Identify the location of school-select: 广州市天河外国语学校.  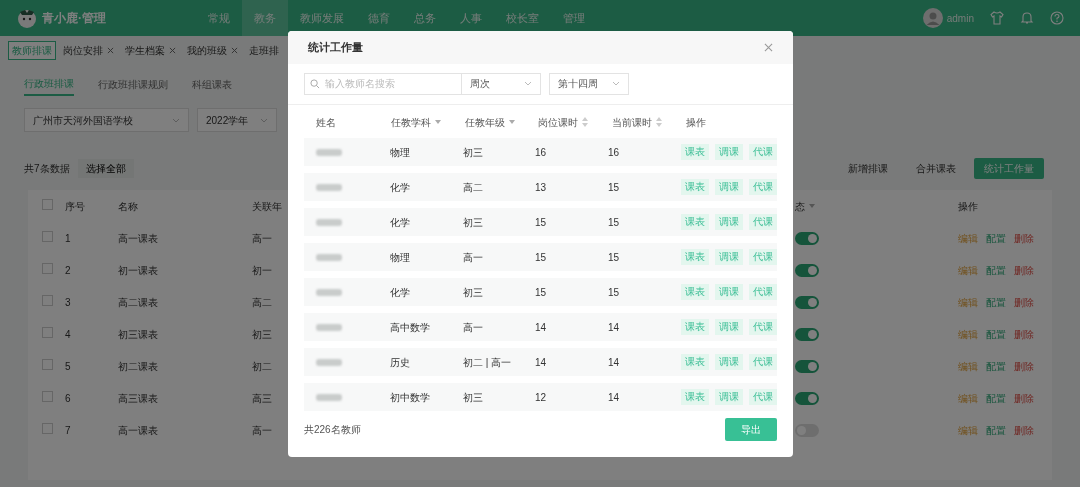
(106, 120).